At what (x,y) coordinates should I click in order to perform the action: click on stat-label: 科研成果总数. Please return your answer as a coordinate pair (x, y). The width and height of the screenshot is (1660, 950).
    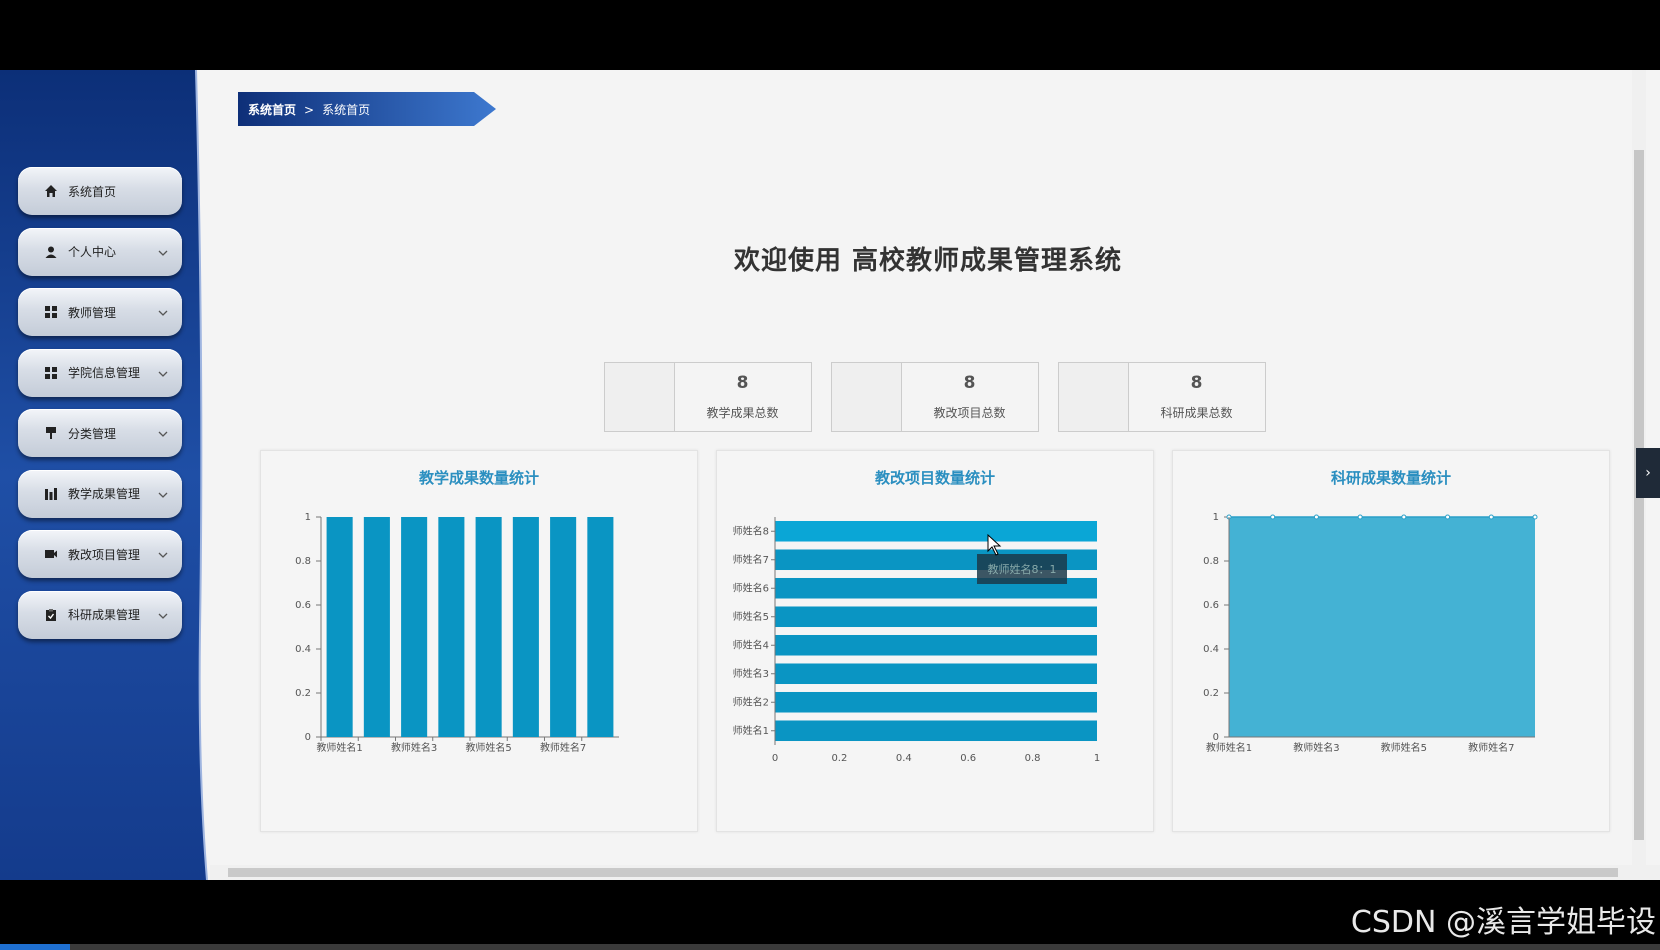
    Looking at the image, I should click on (1196, 413).